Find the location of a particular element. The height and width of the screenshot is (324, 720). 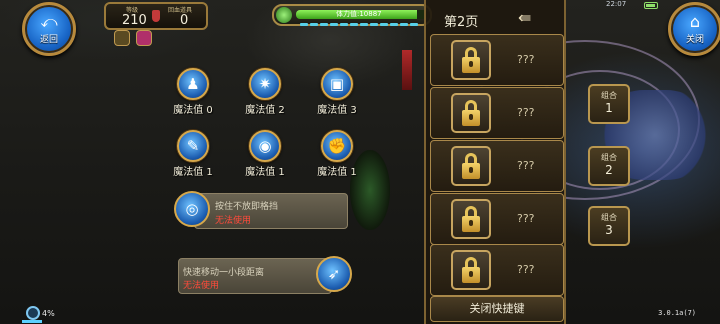

combo-number: 1 is located at coordinates (609, 108).